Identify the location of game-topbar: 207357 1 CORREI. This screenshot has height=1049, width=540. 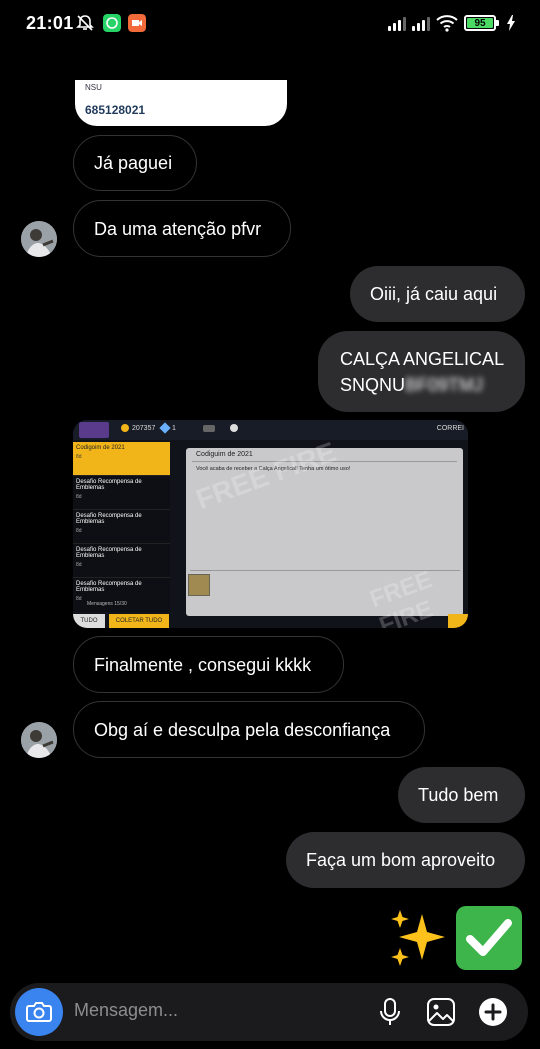
(270, 430).